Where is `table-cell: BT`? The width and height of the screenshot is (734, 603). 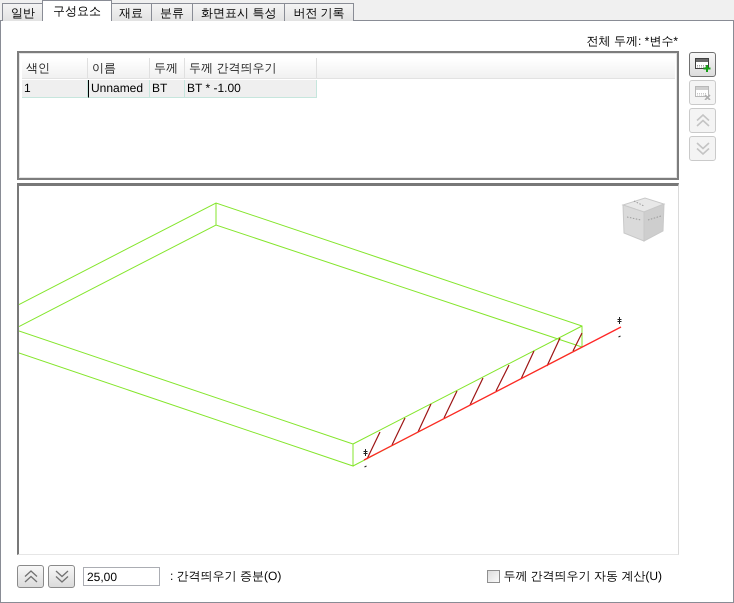 table-cell: BT is located at coordinates (167, 89).